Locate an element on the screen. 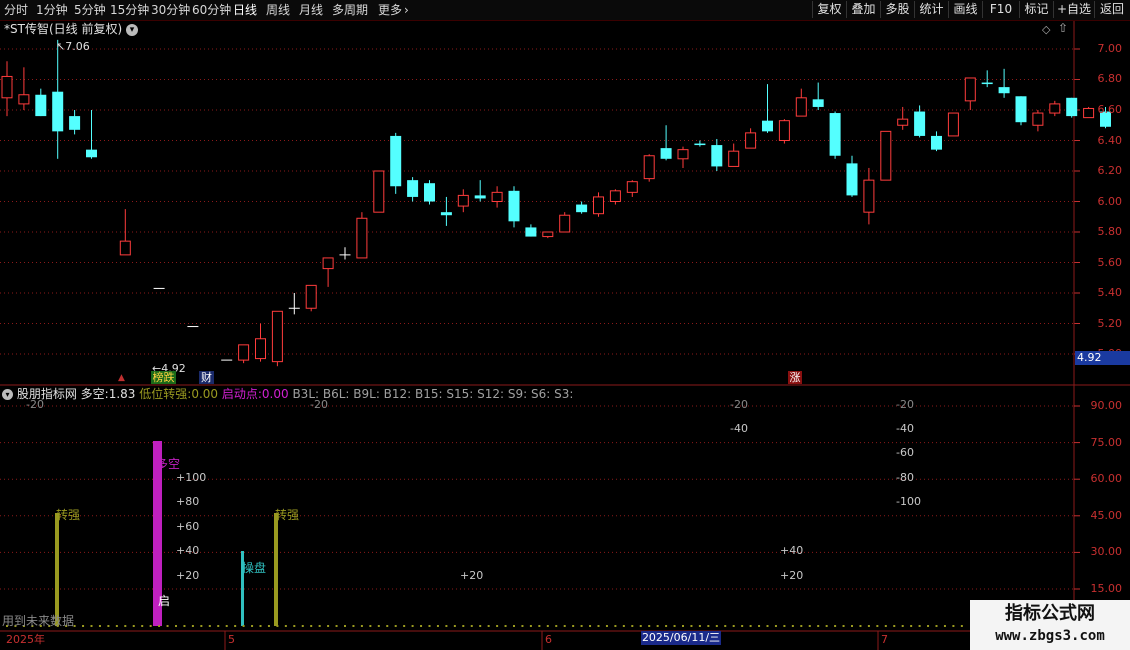 The width and height of the screenshot is (1130, 650). indicator-menu-icon: ▾ is located at coordinates (7, 394).